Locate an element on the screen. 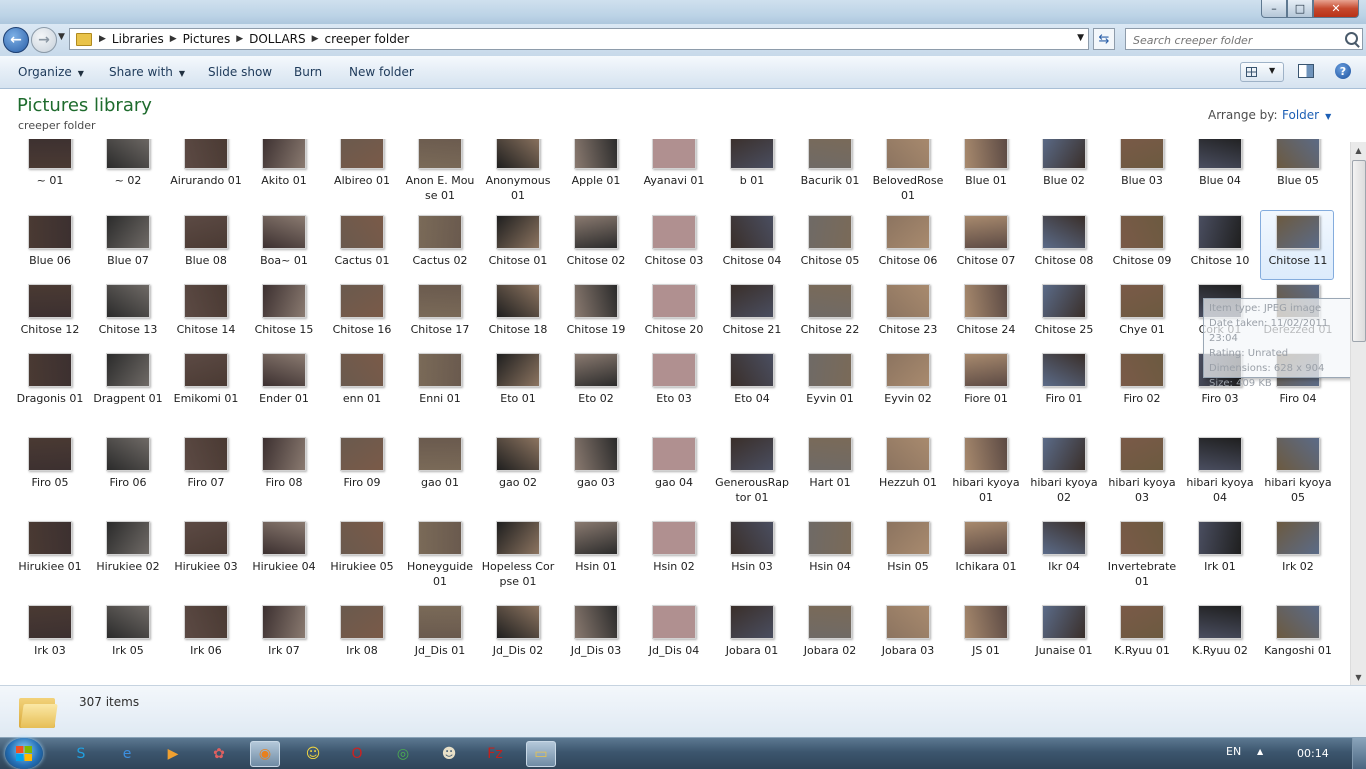 The image size is (1366, 769). file-name: Blue 06 is located at coordinates (50, 260).